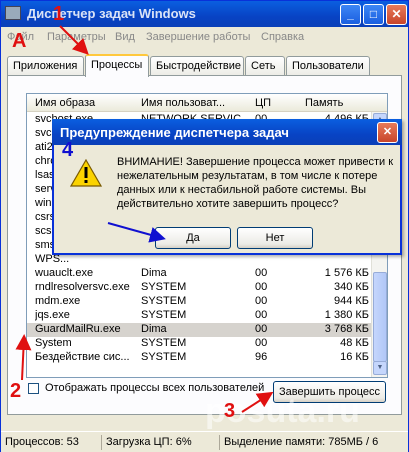 This screenshot has height=452, width=409. What do you see at coordinates (82, 287) in the screenshot?
I see `cell-image-name: rndlresolversvc.exe` at bounding box center [82, 287].